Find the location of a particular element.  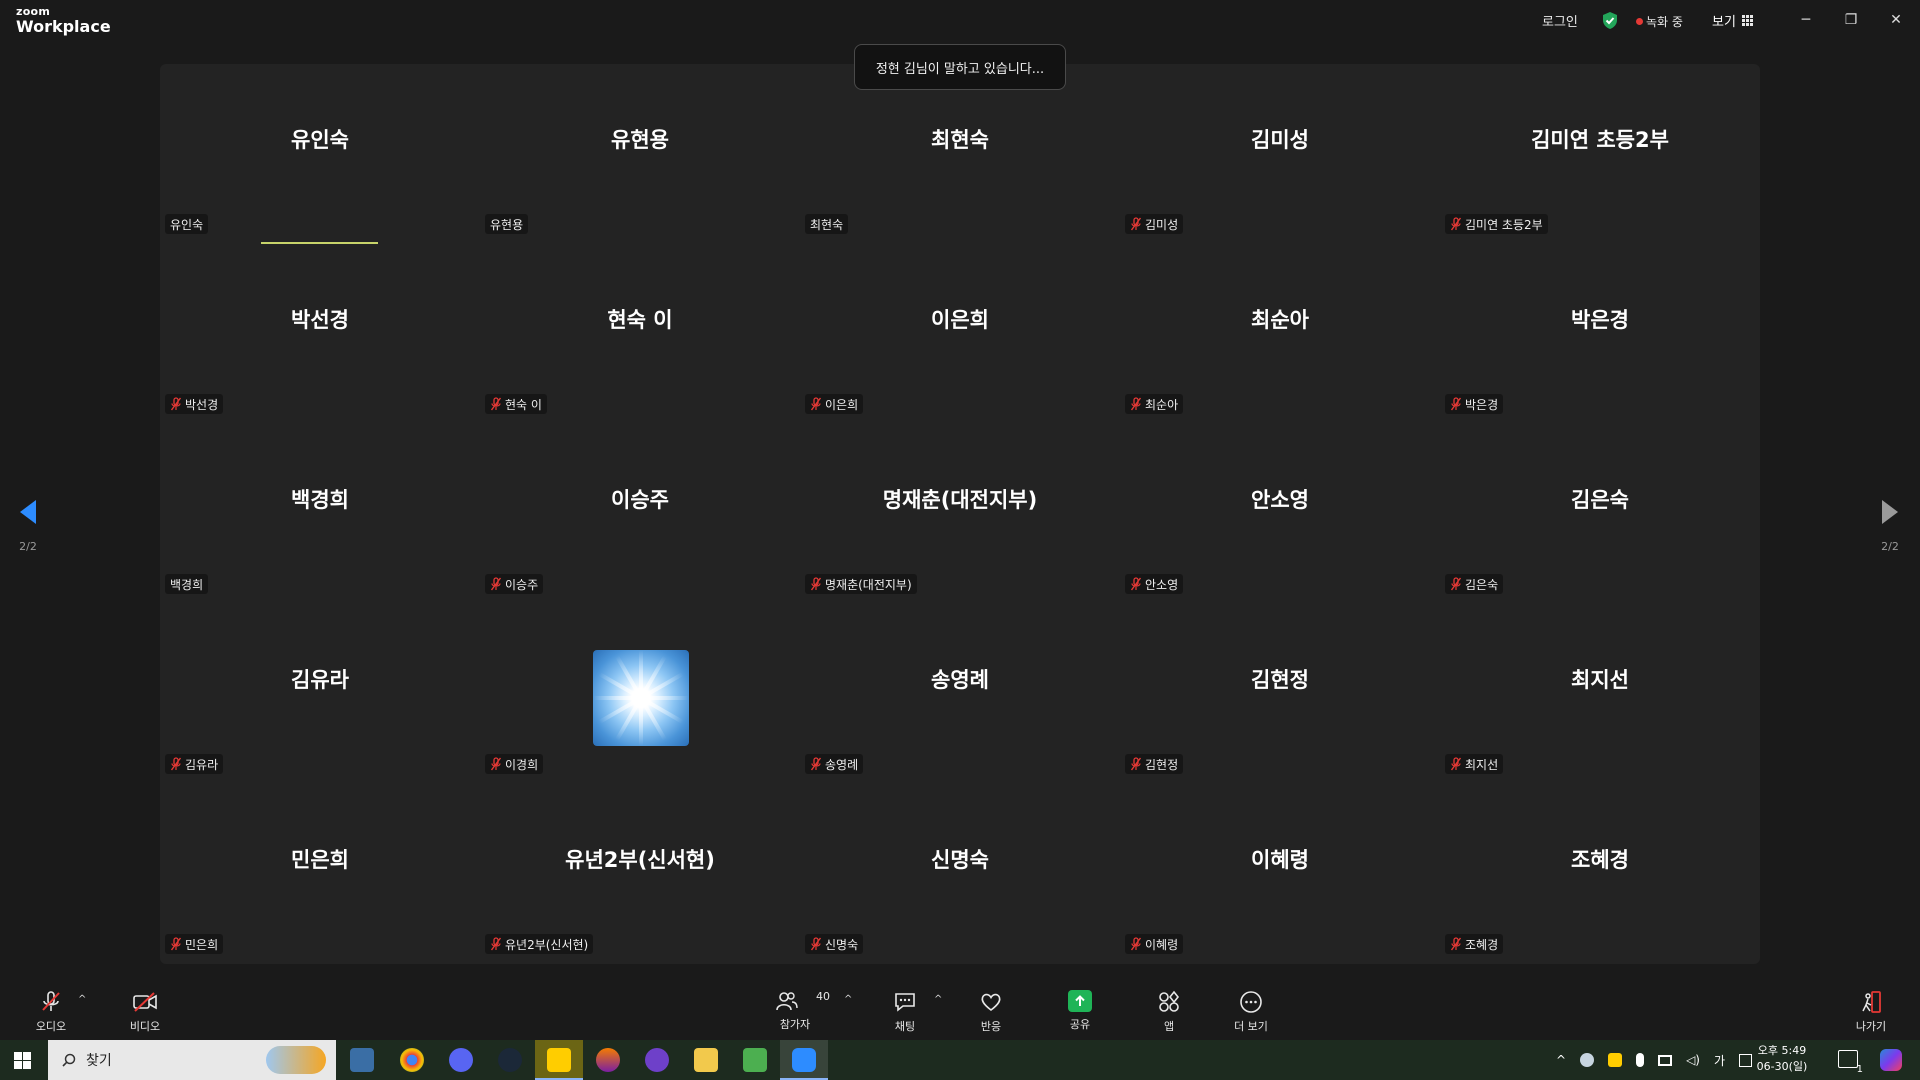

reactions-button: 반응 is located at coordinates (991, 1012).